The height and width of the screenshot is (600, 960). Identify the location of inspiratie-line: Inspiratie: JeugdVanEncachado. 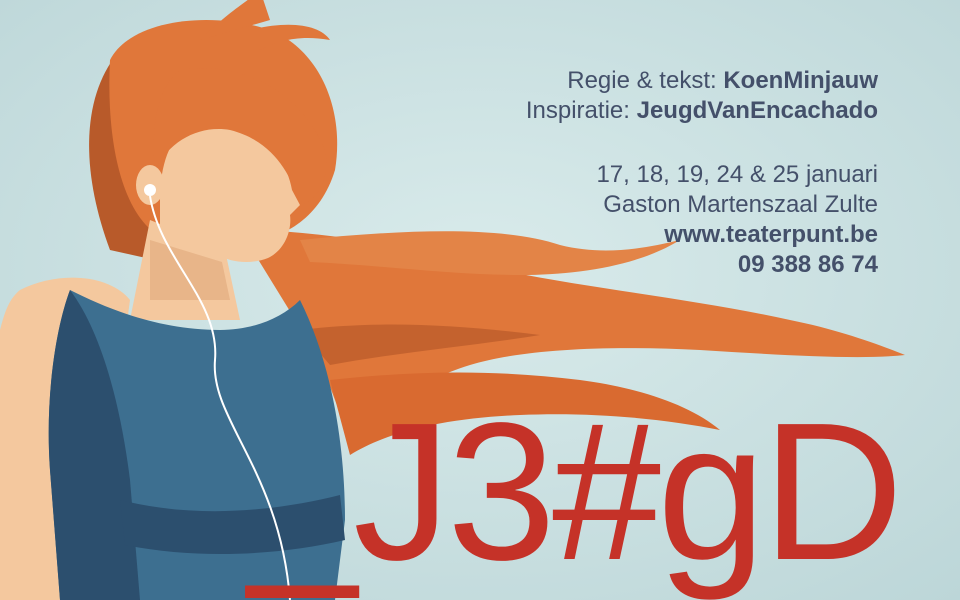
(702, 111).